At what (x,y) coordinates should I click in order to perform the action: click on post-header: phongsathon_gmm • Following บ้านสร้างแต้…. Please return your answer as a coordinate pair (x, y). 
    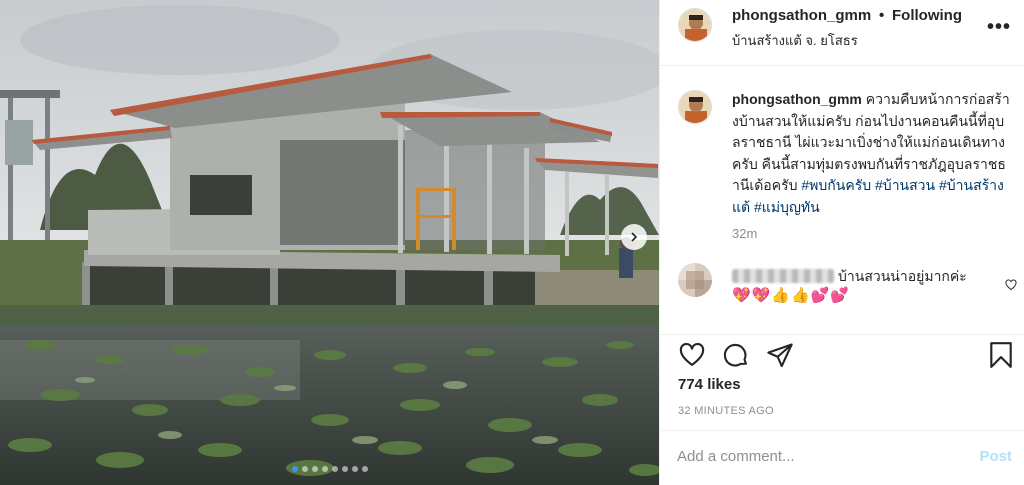
    Looking at the image, I should click on (842, 33).